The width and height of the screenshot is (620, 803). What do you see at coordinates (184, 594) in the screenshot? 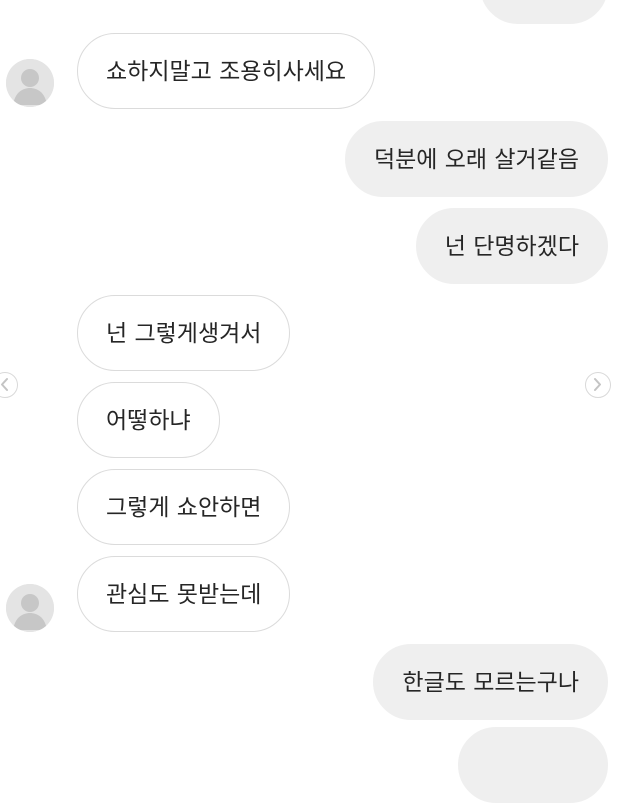
I see `received-message-bubble: 관심도 못받는데` at bounding box center [184, 594].